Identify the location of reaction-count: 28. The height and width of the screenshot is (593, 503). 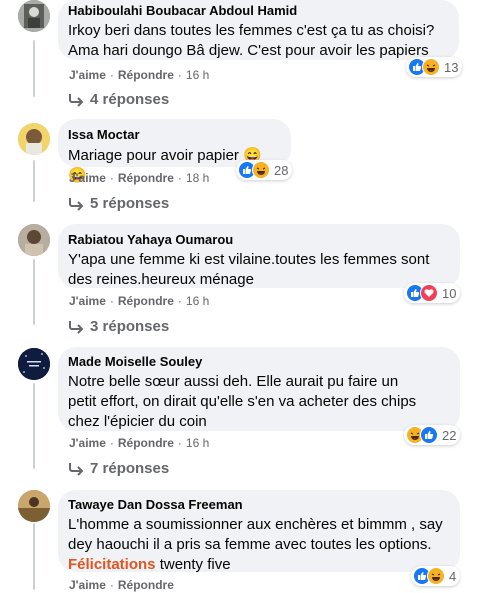
(281, 170).